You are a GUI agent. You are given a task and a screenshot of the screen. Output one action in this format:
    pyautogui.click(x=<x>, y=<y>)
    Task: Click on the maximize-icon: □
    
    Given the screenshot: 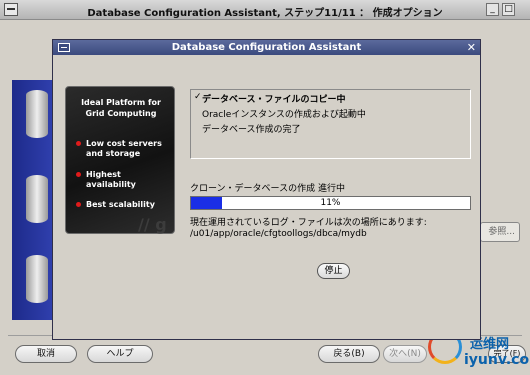 What is the action you would take?
    pyautogui.click(x=508, y=9)
    